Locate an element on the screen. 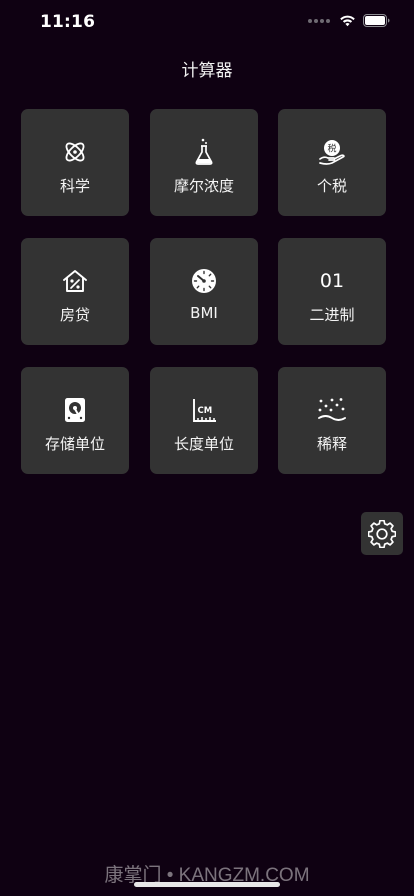 This screenshot has width=414, height=896. binary-icon: 01 is located at coordinates (332, 281).